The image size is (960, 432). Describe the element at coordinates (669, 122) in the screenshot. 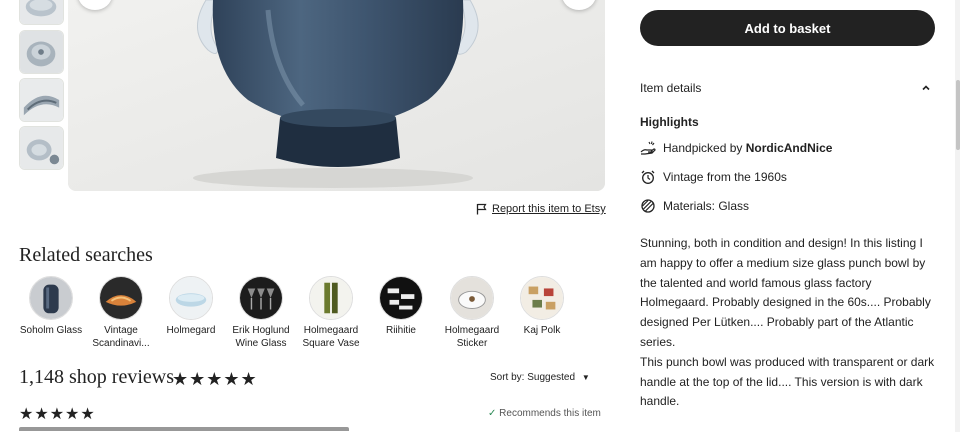

I see `highlights-title: Highlights` at that location.